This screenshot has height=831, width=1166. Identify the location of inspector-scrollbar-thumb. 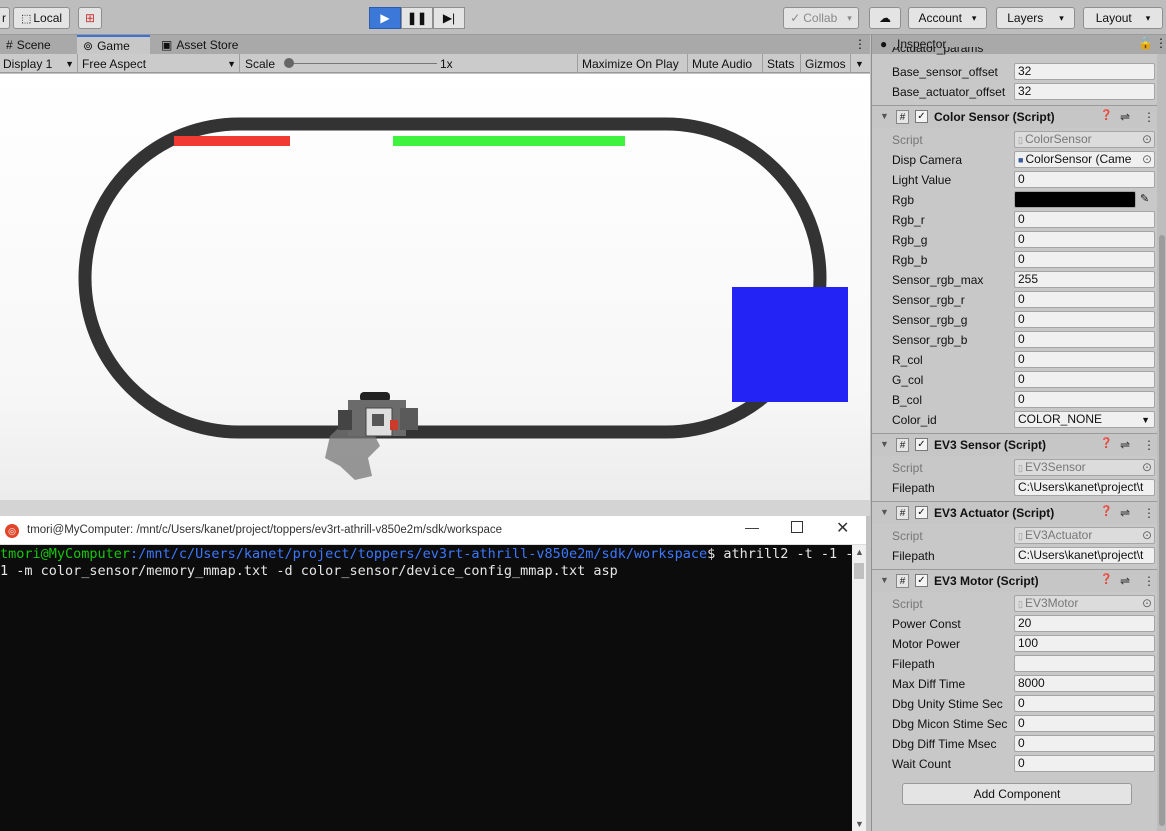
(1162, 530).